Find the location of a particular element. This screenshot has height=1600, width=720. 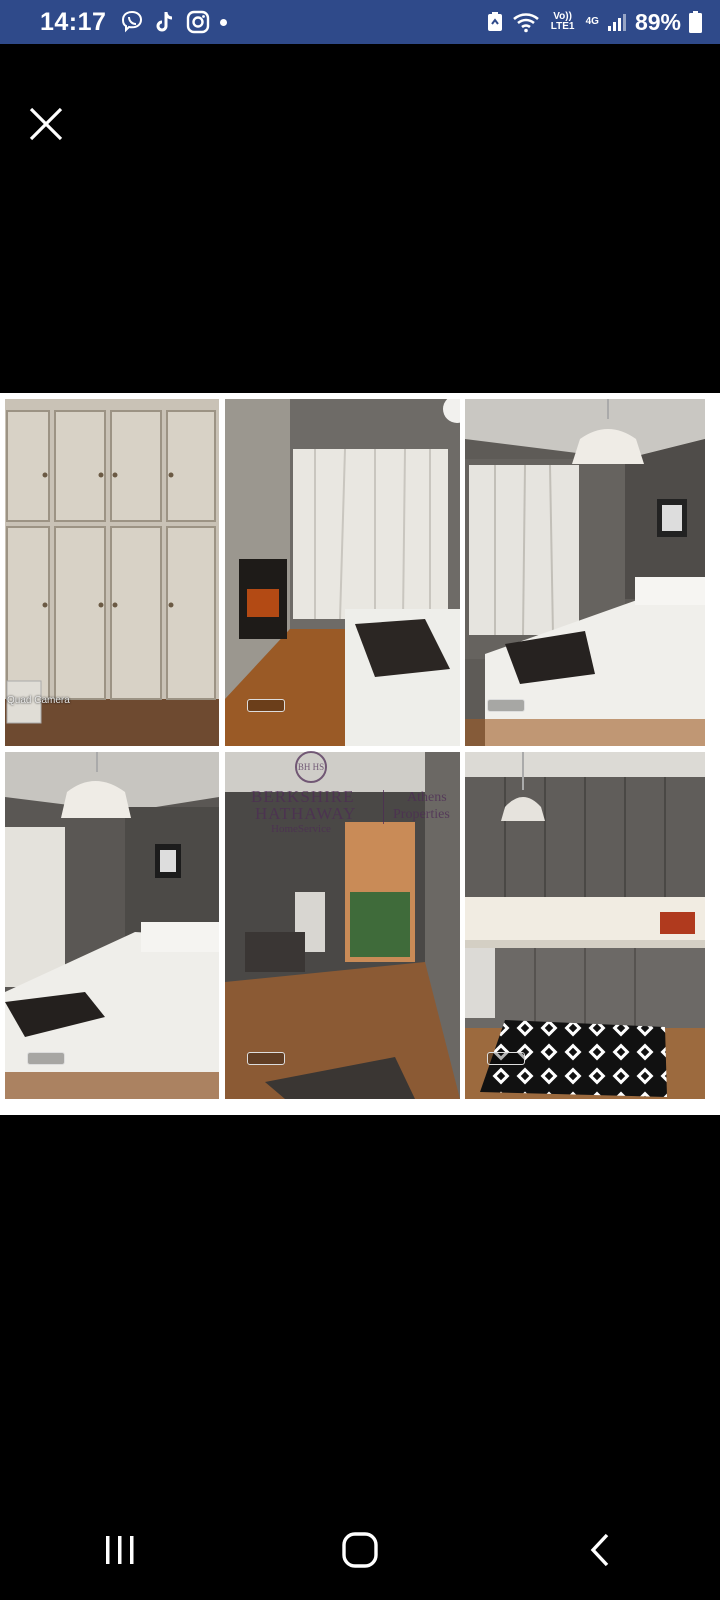

battery-percent: 89% is located at coordinates (657, 21).